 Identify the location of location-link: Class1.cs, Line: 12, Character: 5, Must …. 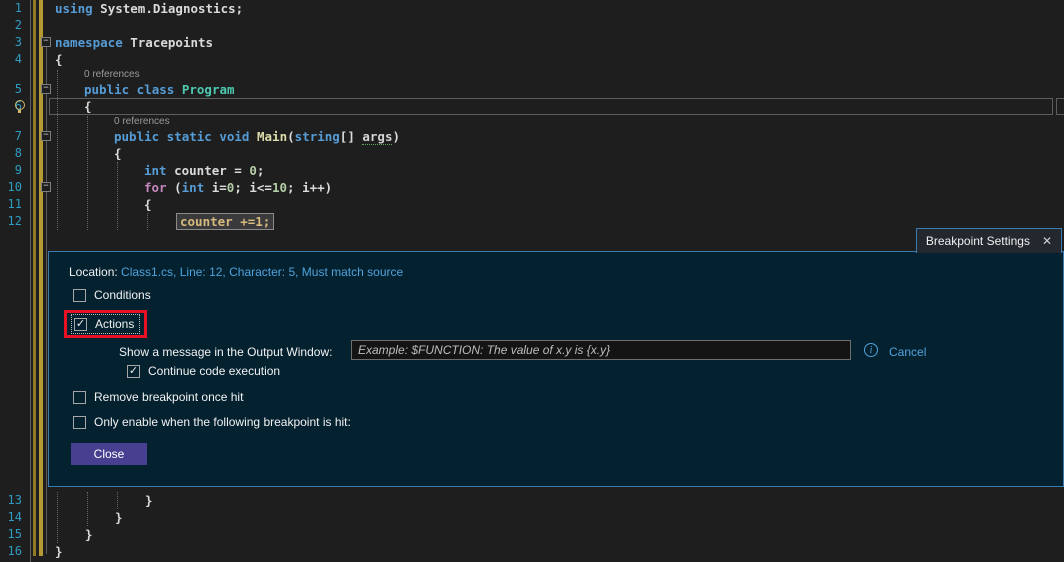
(262, 272).